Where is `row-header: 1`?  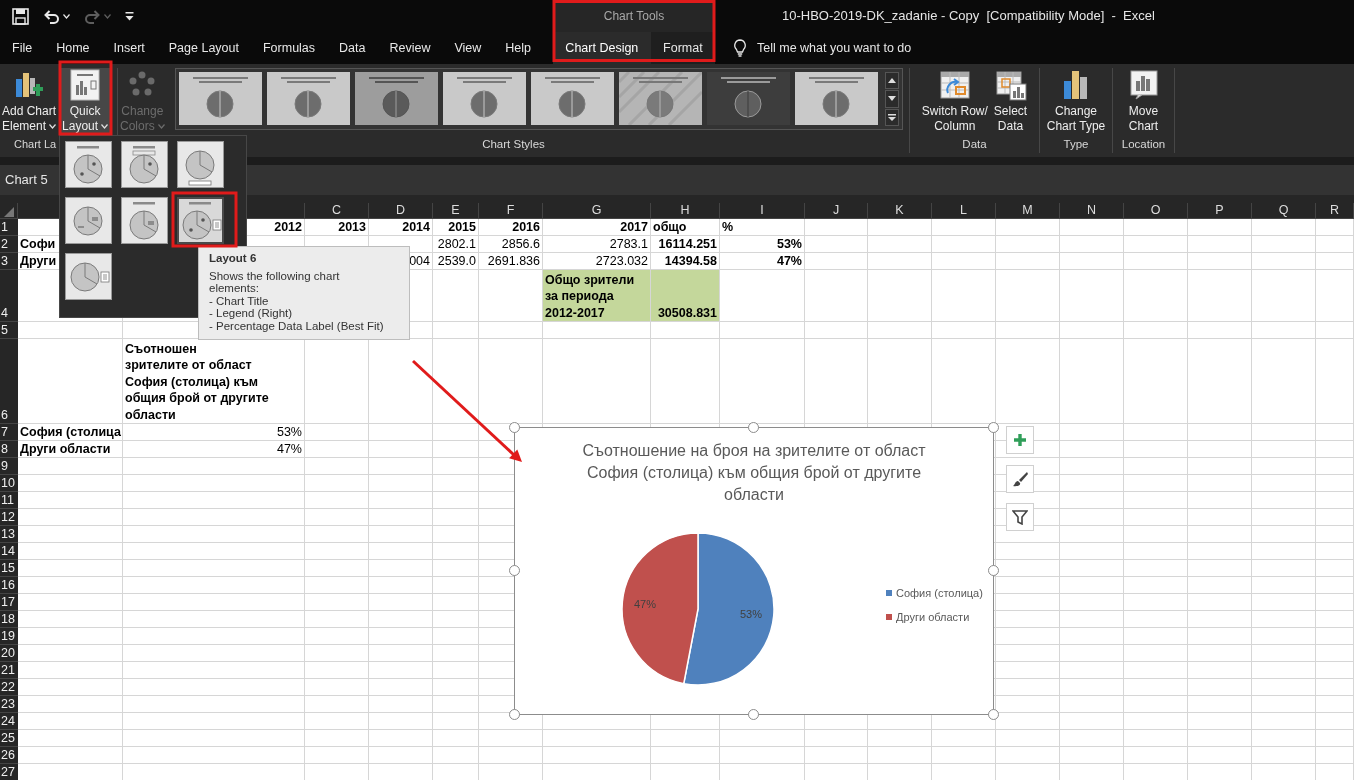 row-header: 1 is located at coordinates (9, 227).